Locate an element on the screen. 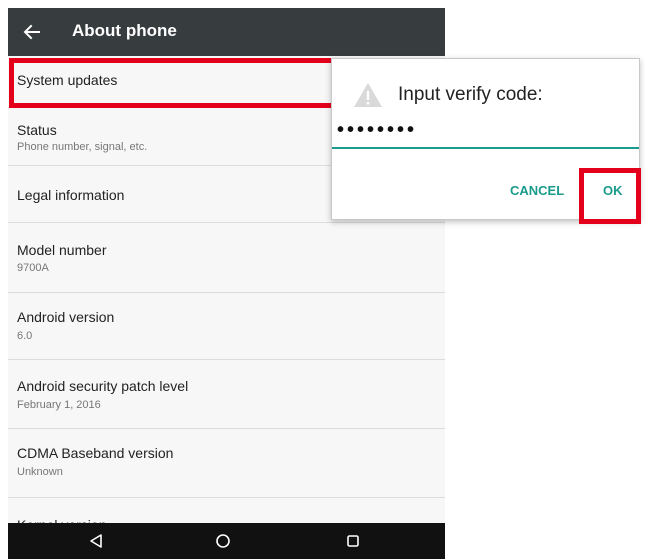 The image size is (645, 559). nav-home-button is located at coordinates (223, 541).